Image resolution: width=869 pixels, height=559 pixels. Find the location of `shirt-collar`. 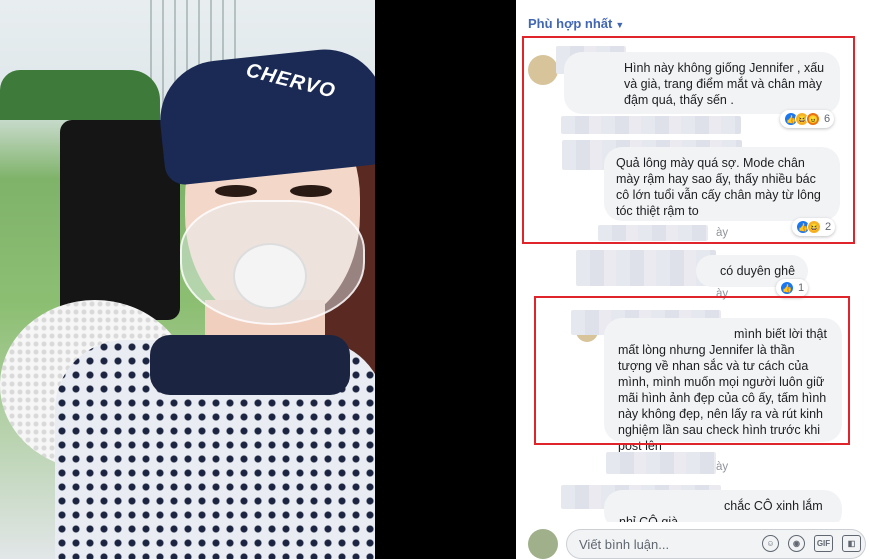

shirt-collar is located at coordinates (250, 365).